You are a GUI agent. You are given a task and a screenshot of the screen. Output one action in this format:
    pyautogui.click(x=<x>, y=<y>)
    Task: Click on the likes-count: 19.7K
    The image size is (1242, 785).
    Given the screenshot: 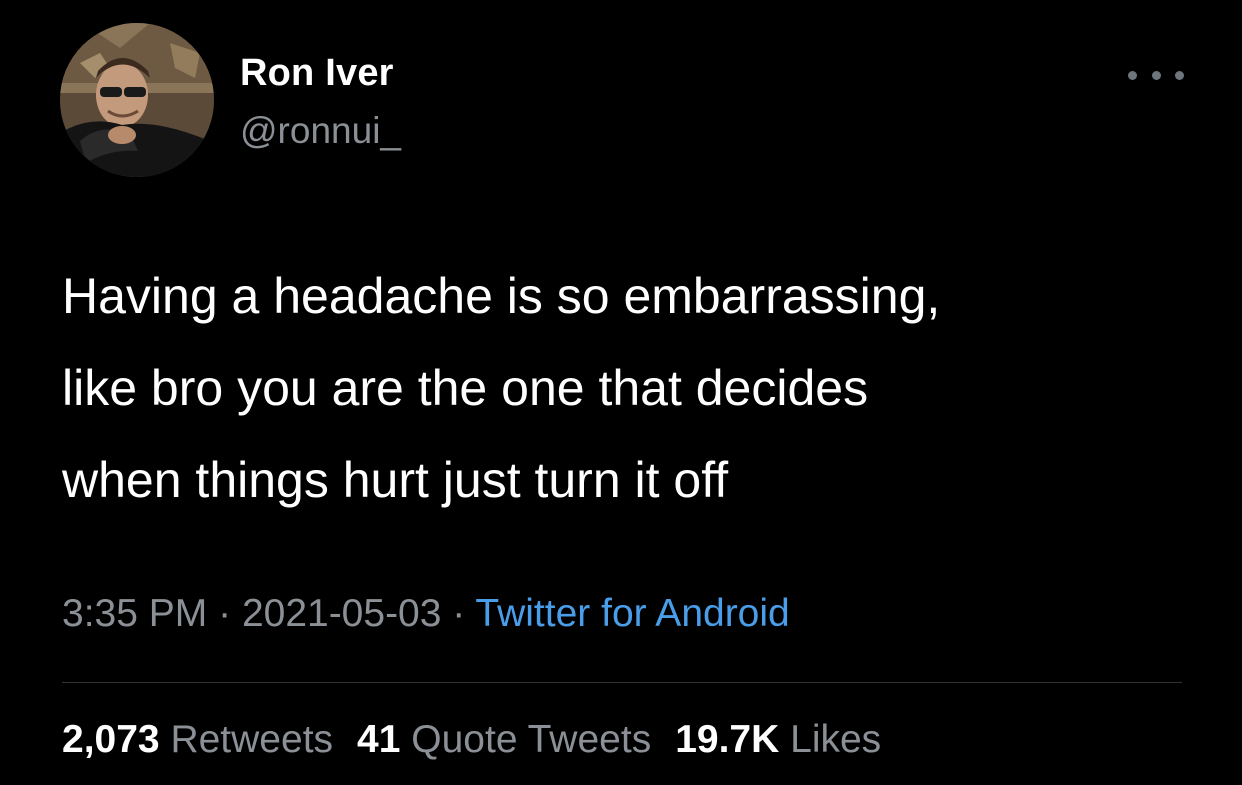 What is the action you would take?
    pyautogui.click(x=727, y=739)
    